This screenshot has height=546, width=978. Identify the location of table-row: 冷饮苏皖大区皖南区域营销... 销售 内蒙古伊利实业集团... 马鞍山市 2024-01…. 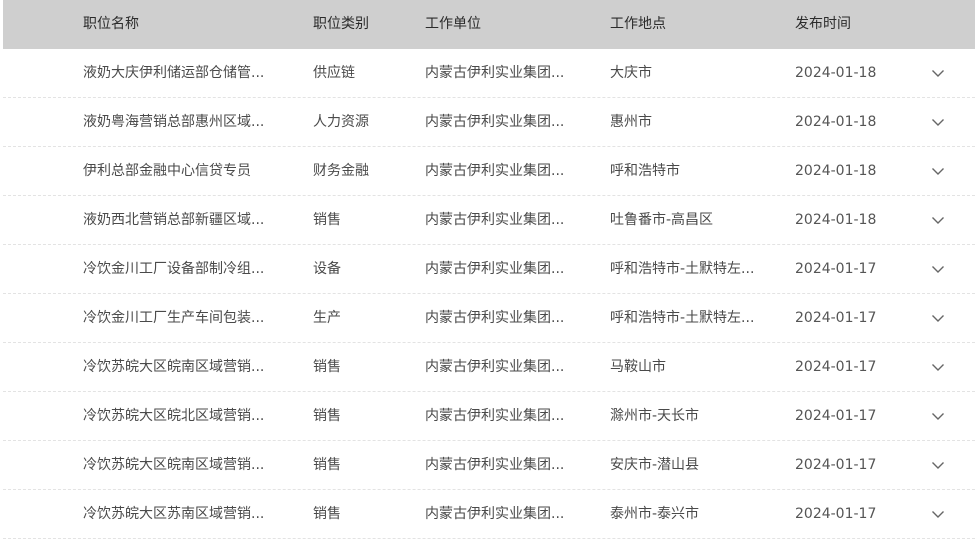
(489, 367).